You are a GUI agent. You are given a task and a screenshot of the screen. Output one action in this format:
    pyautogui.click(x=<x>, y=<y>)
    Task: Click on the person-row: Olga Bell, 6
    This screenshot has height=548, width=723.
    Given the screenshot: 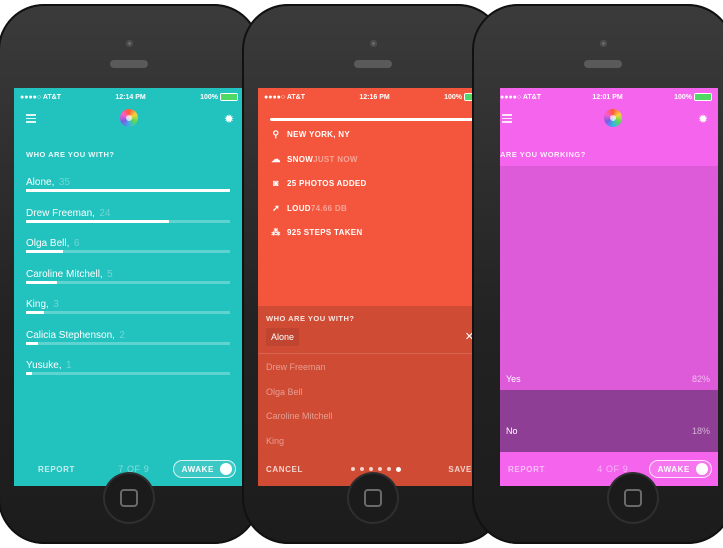 What is the action you would take?
    pyautogui.click(x=128, y=245)
    